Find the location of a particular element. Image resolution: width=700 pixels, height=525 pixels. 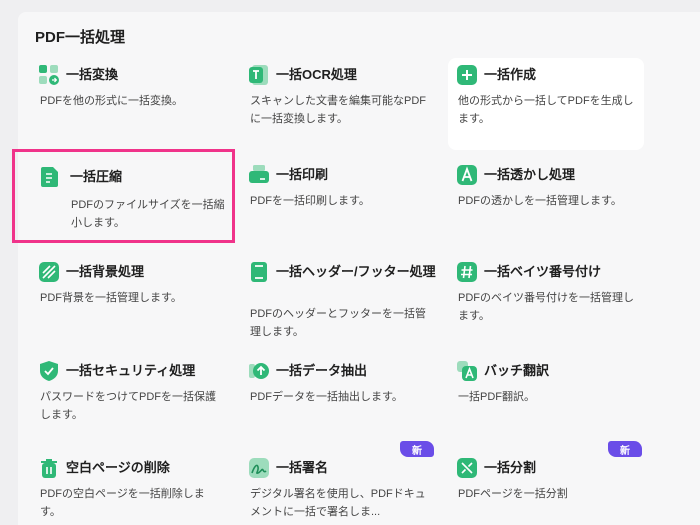

card-title: バッチ翻訳 is located at coordinates (517, 370).